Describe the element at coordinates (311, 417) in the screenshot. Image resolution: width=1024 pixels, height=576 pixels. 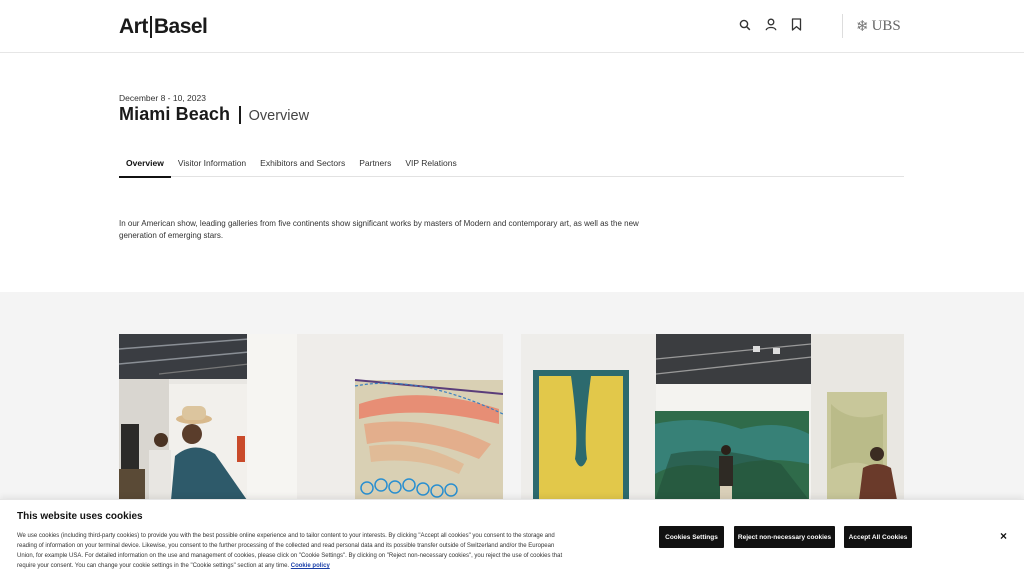
I see `fair-photo-left` at that location.